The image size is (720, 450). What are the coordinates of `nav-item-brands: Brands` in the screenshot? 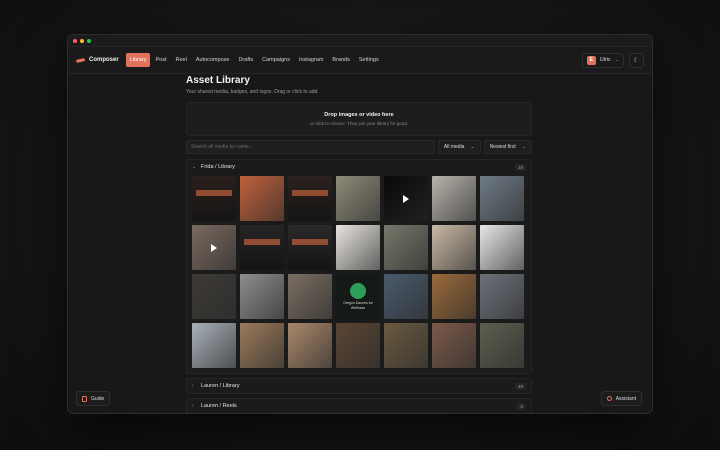 It's located at (340, 60).